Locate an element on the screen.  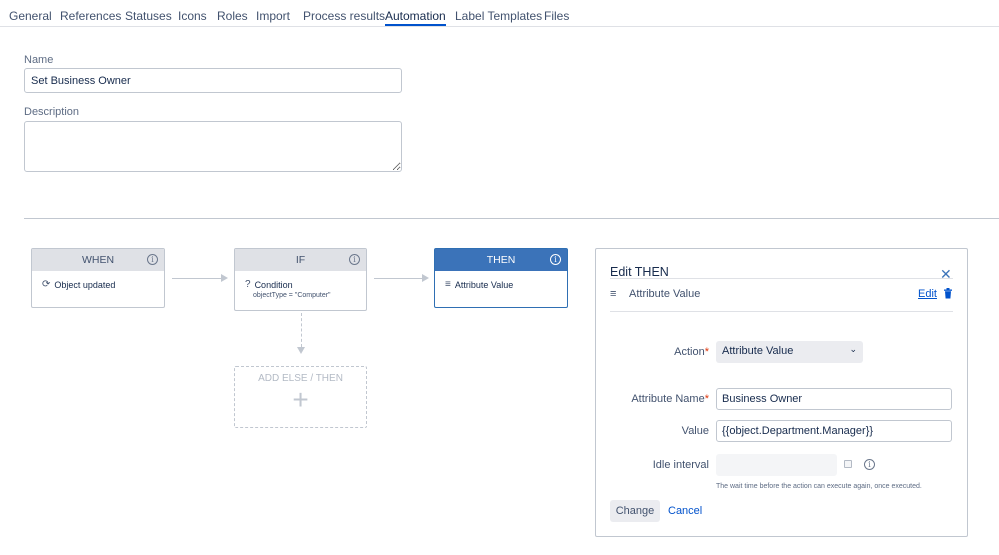
name-input is located at coordinates (213, 80).